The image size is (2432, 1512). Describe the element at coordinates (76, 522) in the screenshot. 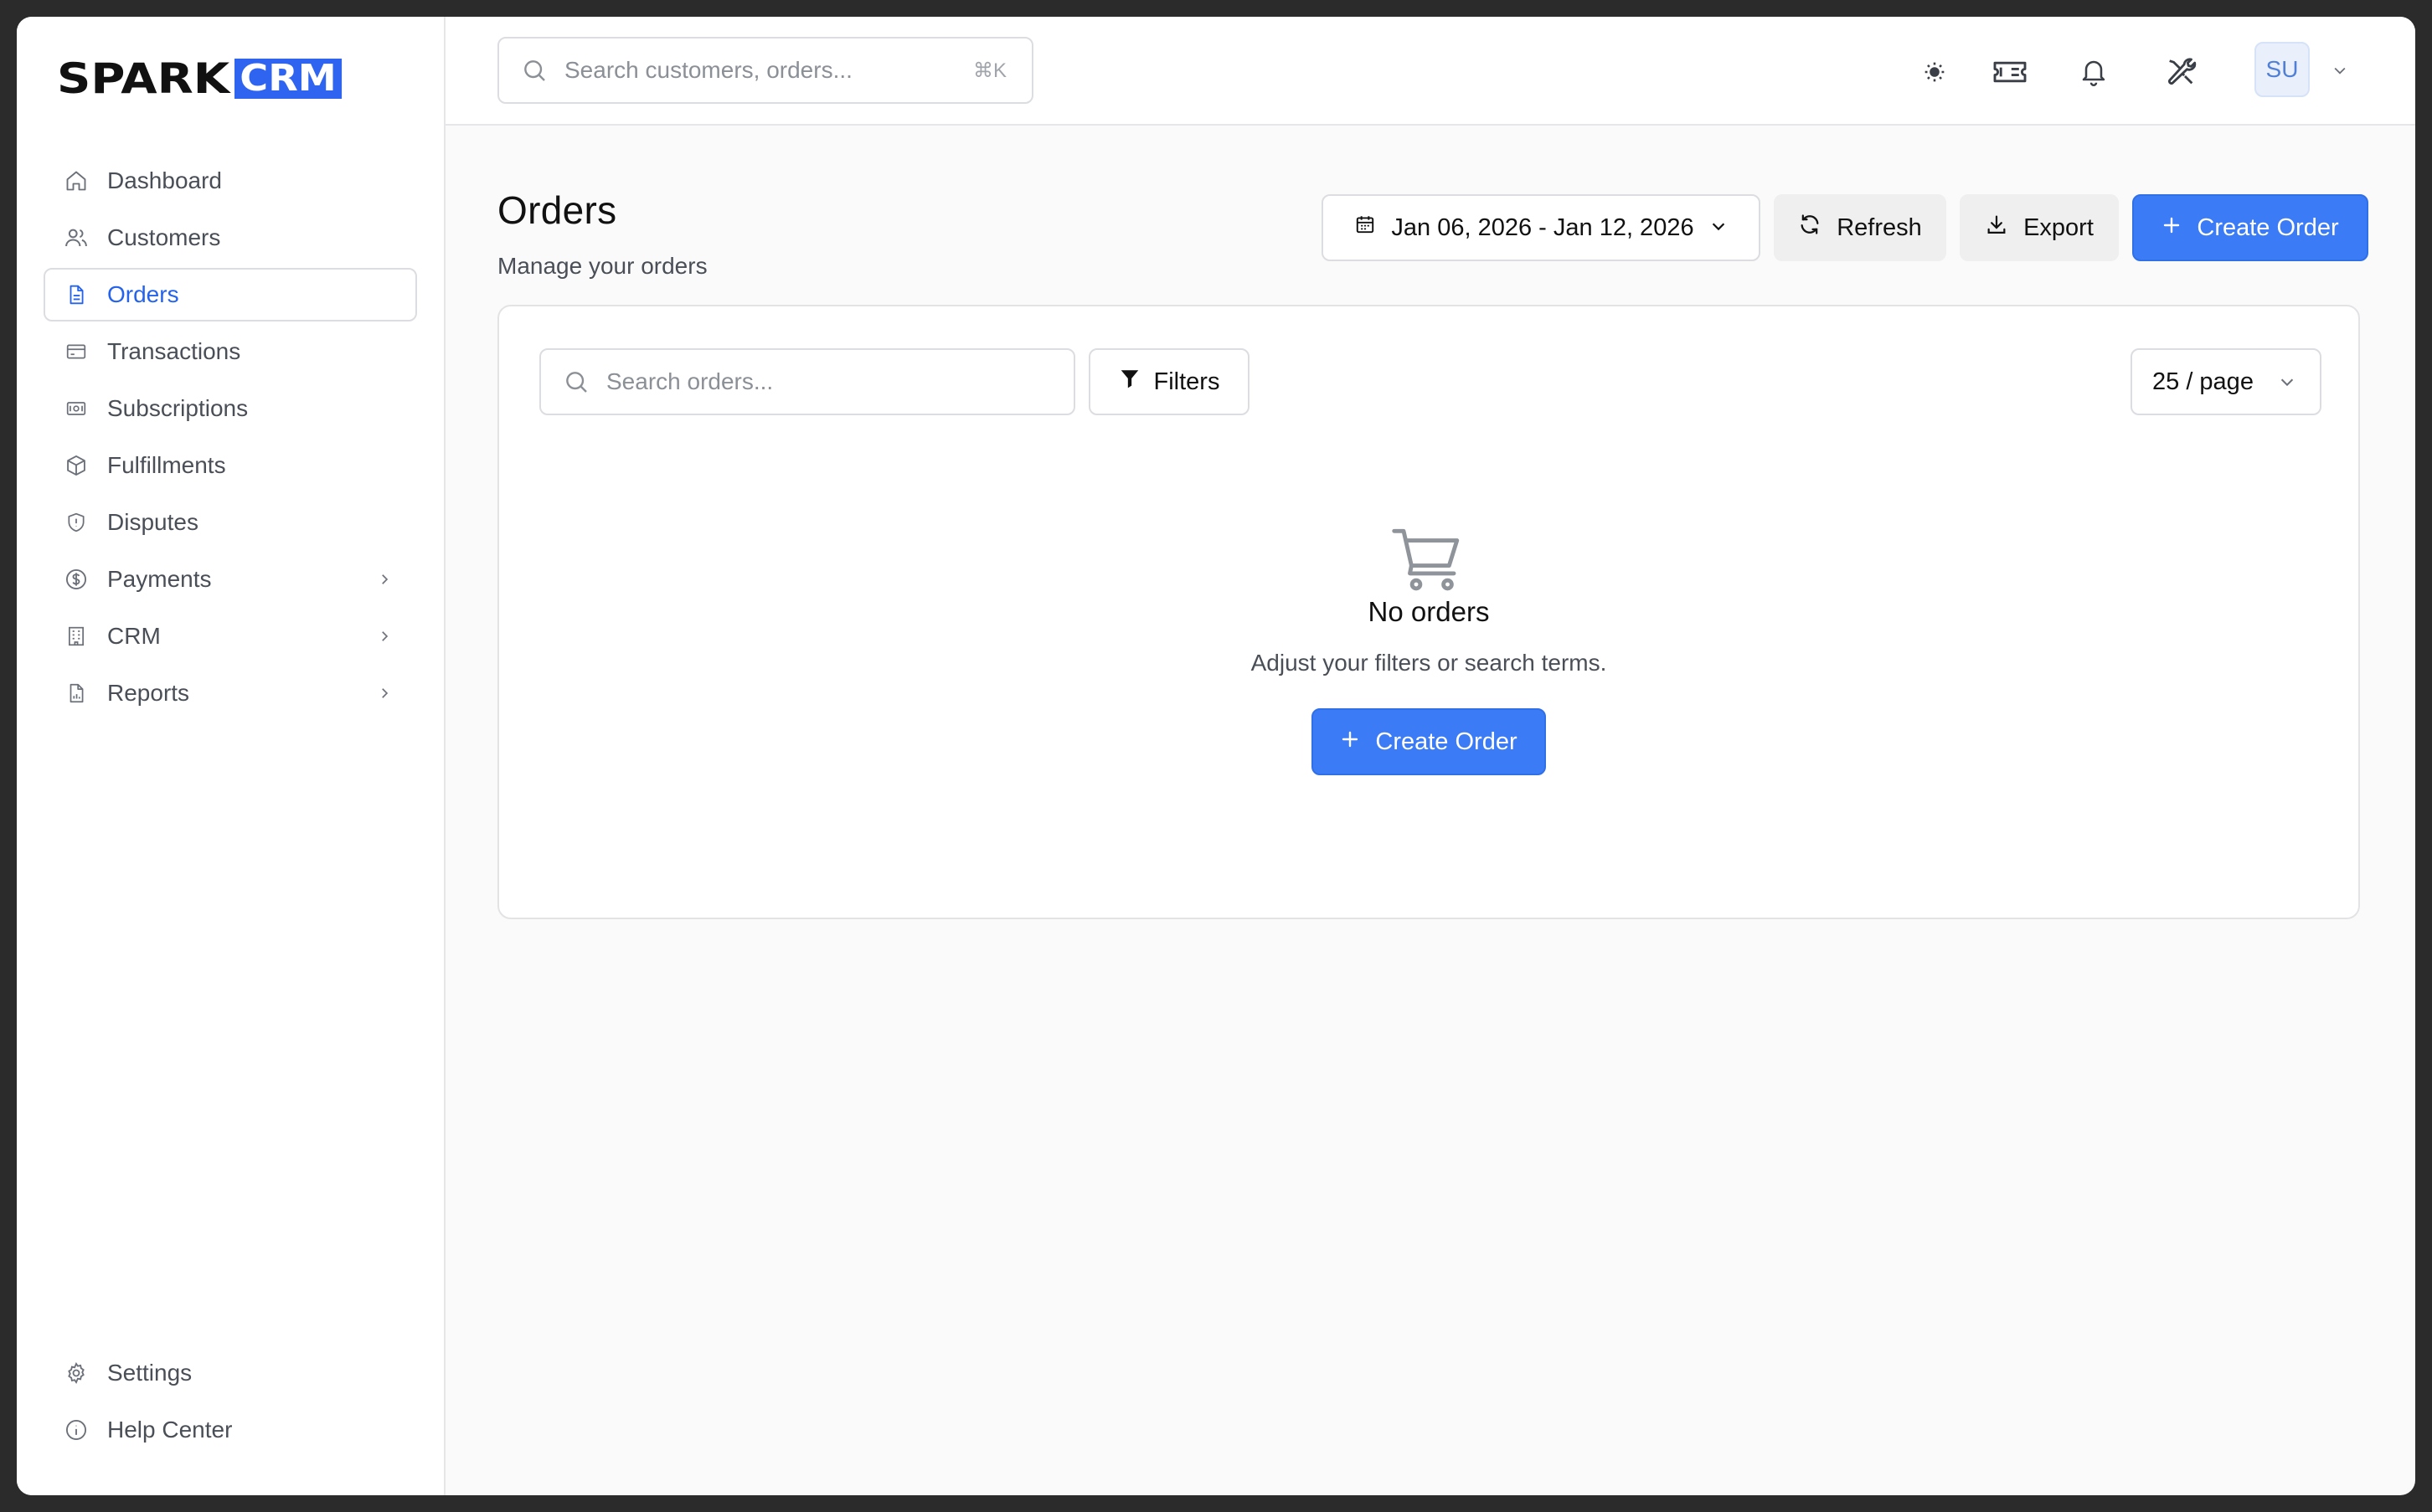

I see `shield-icon` at that location.